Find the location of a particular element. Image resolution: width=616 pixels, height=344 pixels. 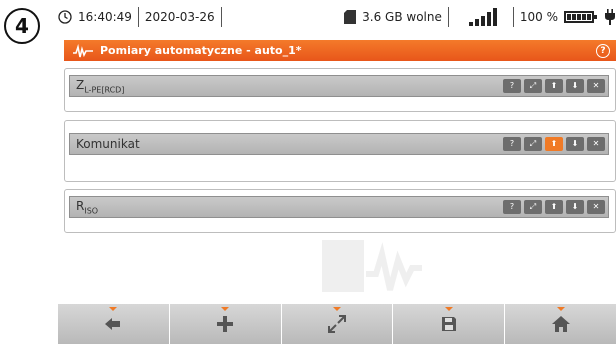

battery-icon is located at coordinates (580, 17).